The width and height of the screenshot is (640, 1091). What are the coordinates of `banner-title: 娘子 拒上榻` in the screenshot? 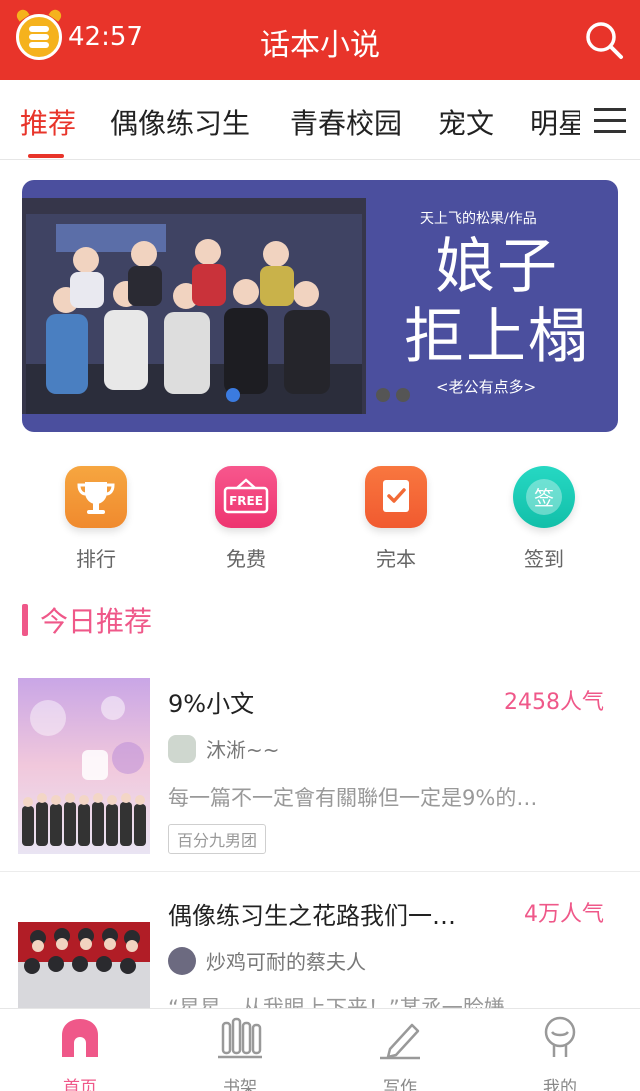 It's located at (497, 302).